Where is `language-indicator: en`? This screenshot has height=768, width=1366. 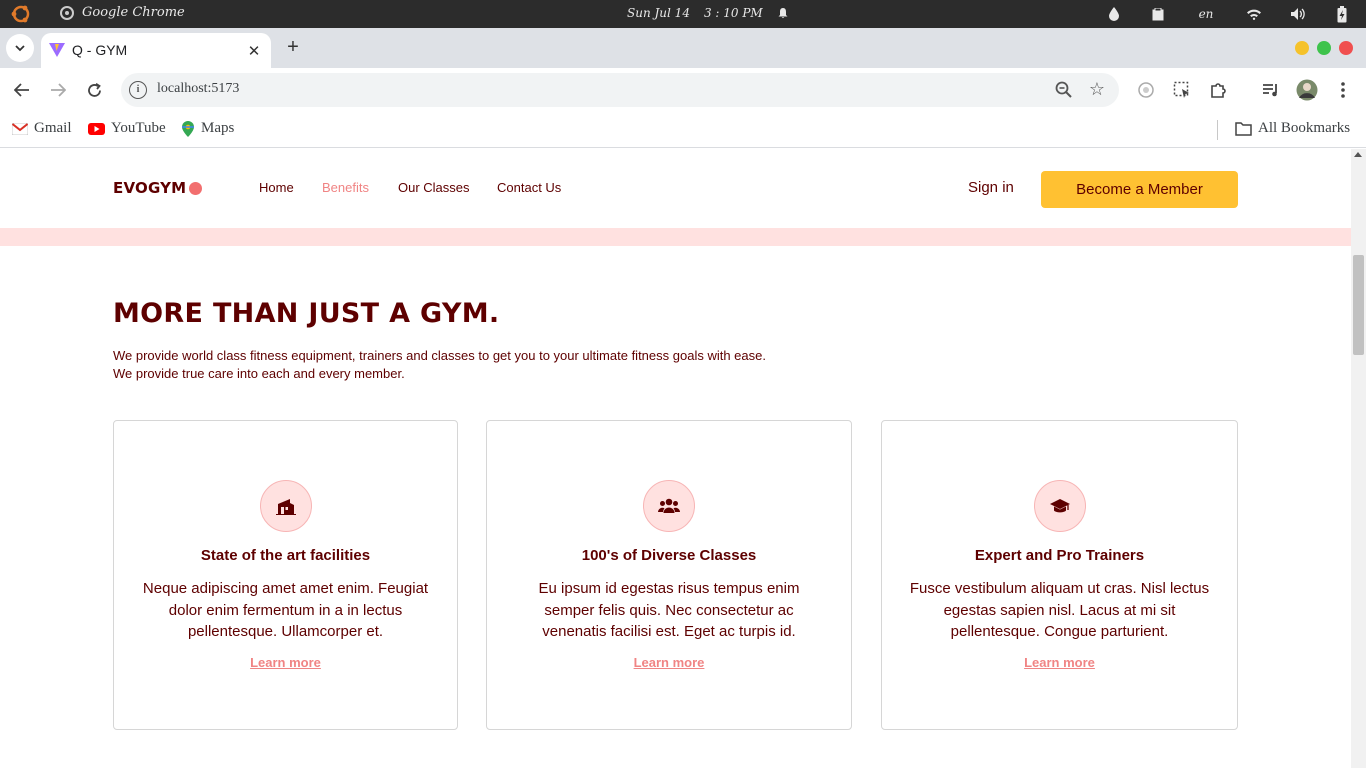
language-indicator: en is located at coordinates (1206, 14).